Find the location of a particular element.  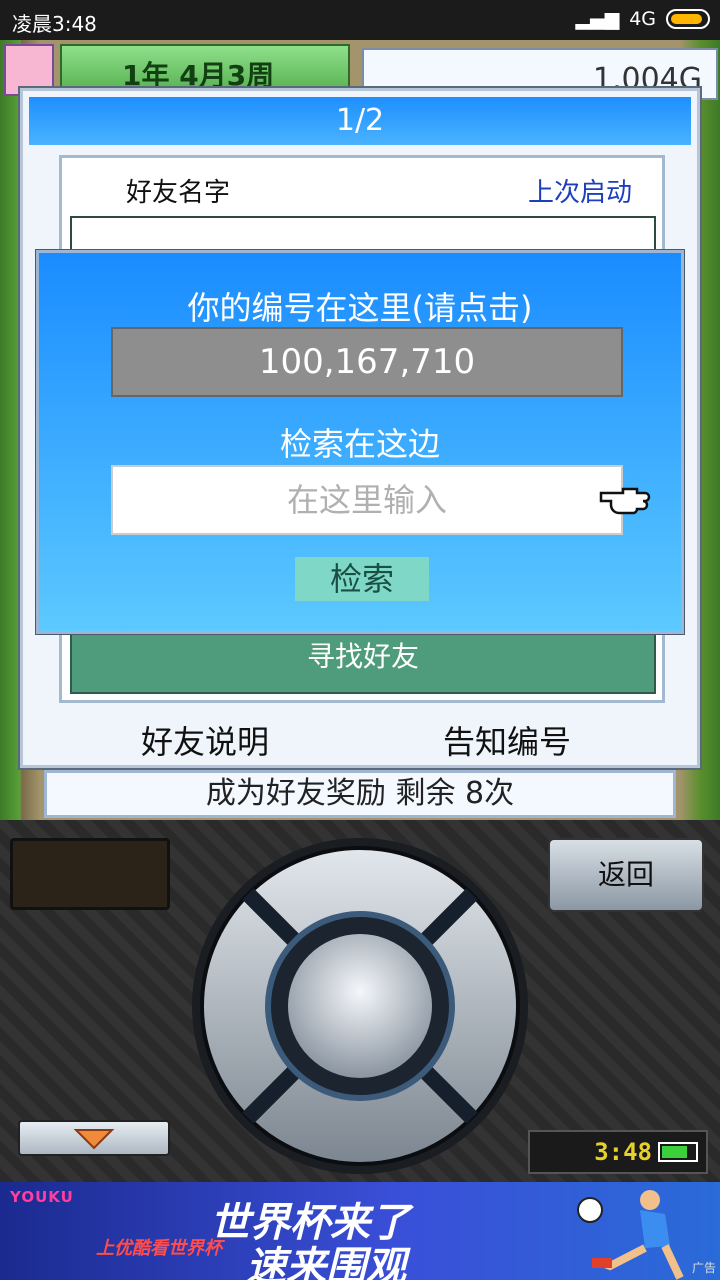

dpad is located at coordinates (360, 1006).